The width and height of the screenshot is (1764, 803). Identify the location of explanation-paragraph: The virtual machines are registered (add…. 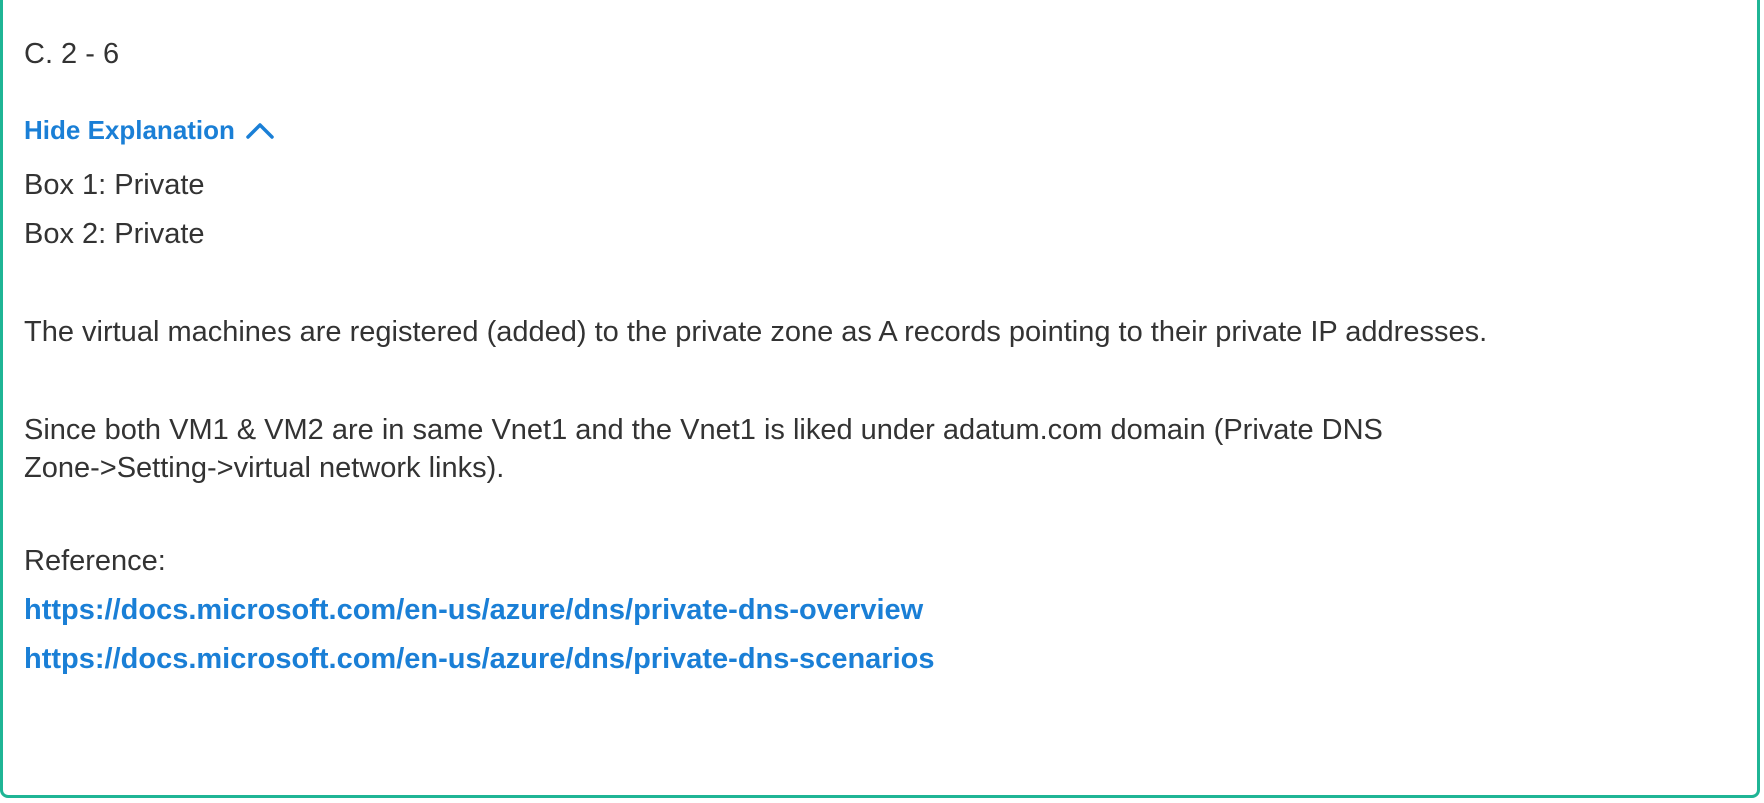
(756, 332).